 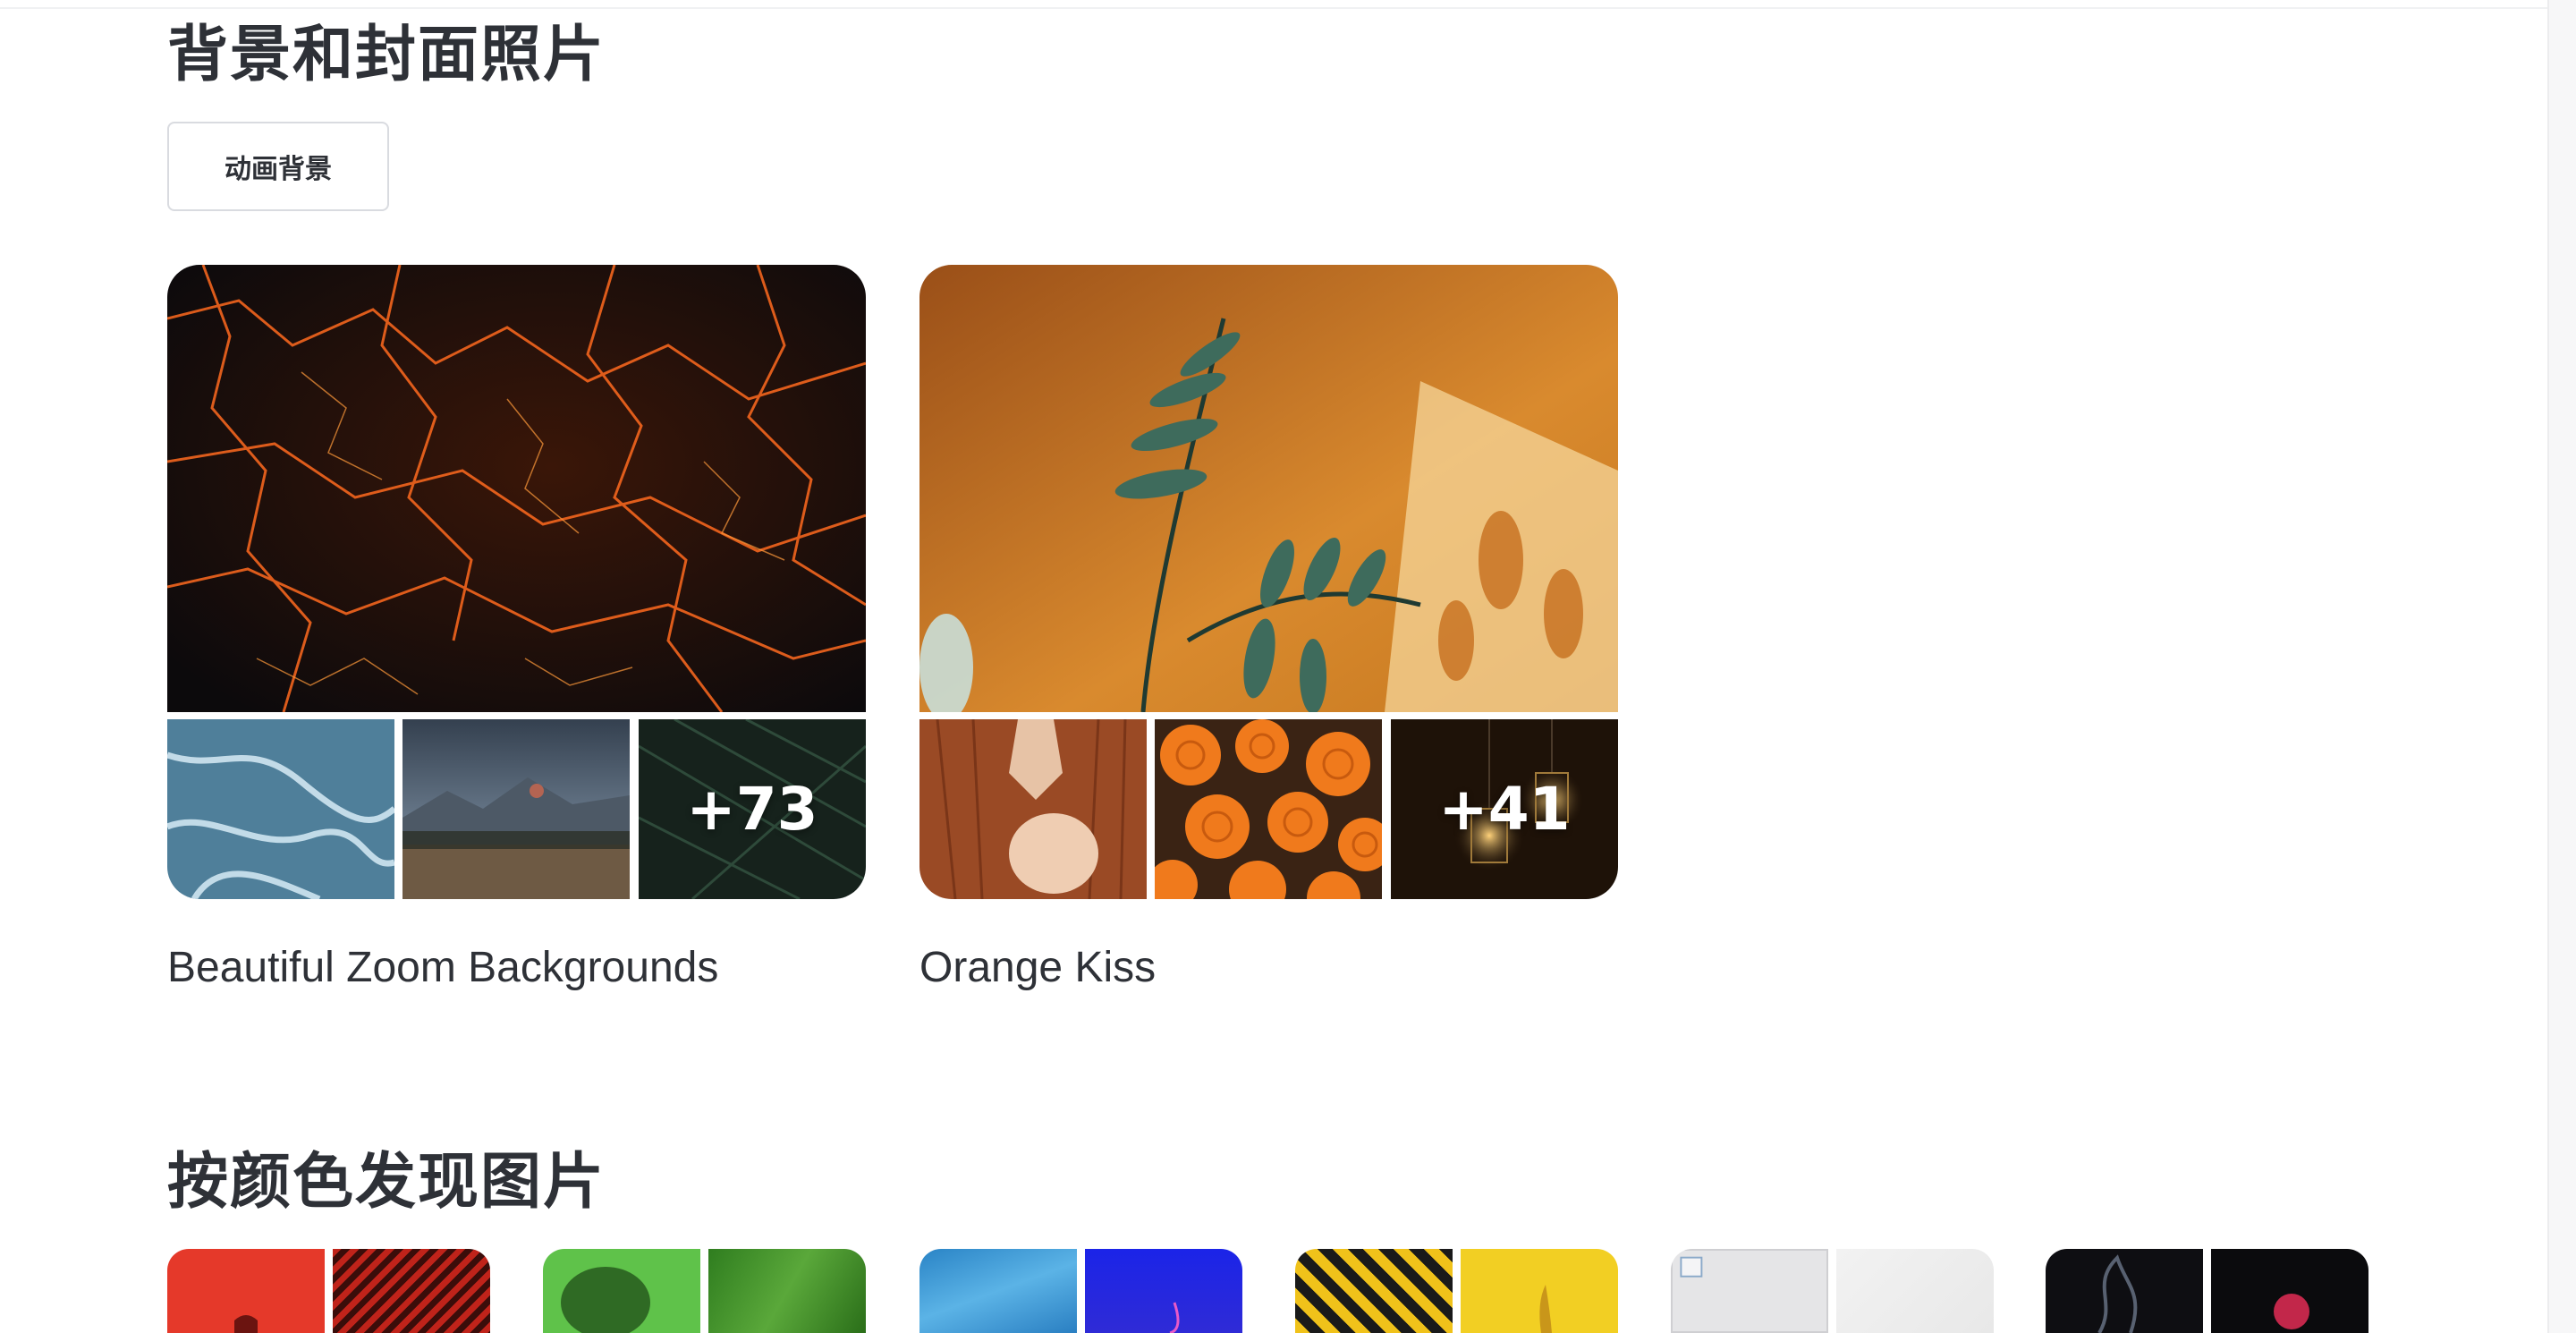 What do you see at coordinates (704, 1291) in the screenshot?
I see `color-card-green` at bounding box center [704, 1291].